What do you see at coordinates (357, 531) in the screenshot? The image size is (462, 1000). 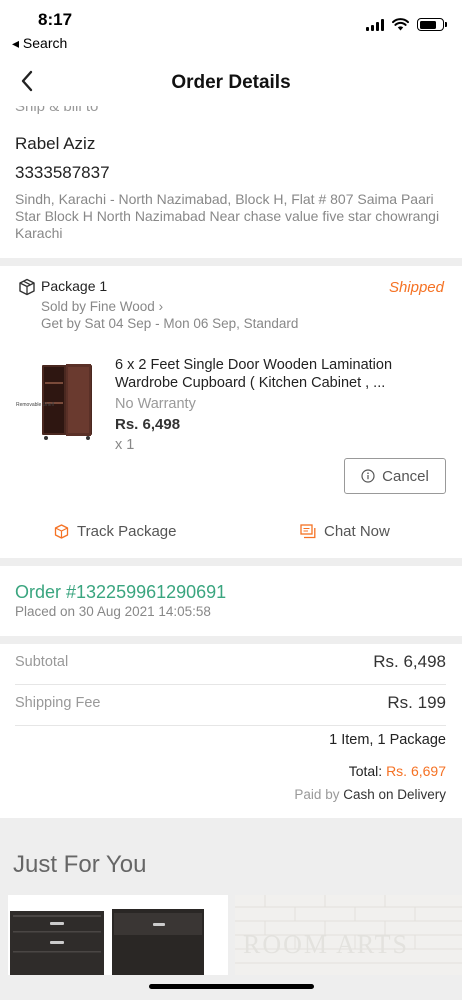 I see `chat-now-label: Chat Now` at bounding box center [357, 531].